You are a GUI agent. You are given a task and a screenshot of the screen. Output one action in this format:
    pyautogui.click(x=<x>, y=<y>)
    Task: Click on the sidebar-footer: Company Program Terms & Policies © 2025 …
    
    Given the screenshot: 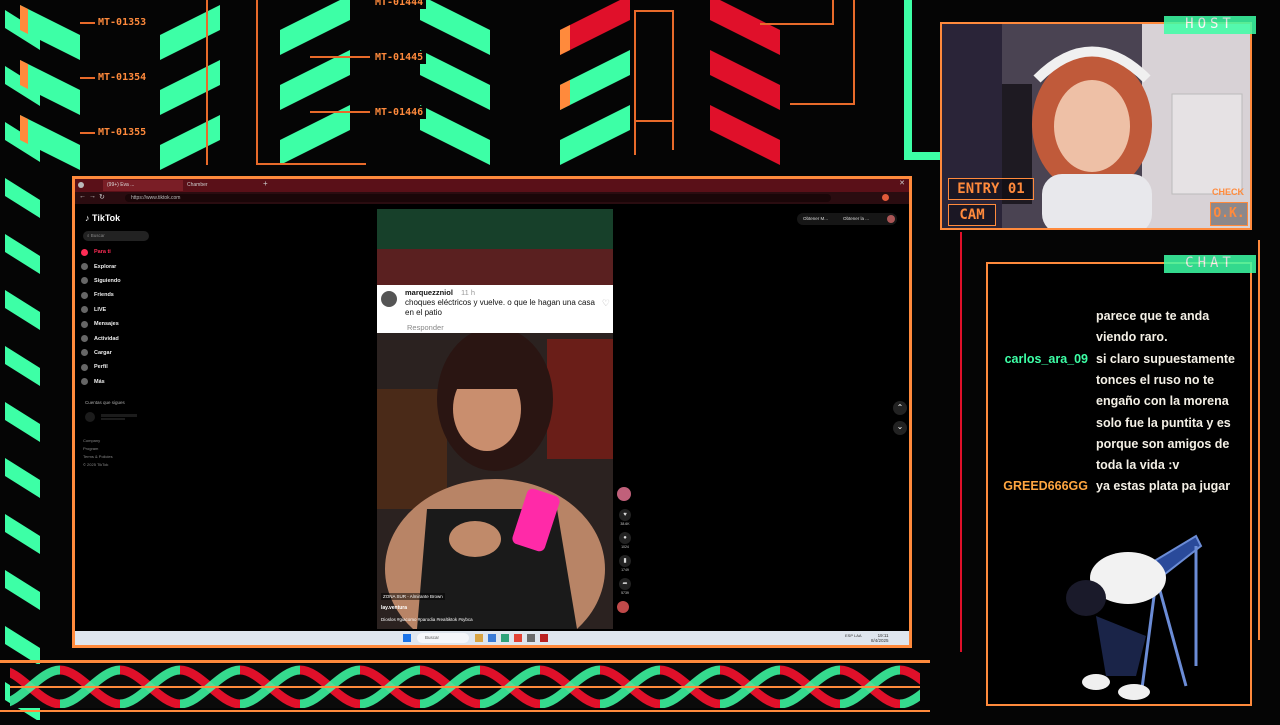 What is the action you would take?
    pyautogui.click(x=98, y=453)
    